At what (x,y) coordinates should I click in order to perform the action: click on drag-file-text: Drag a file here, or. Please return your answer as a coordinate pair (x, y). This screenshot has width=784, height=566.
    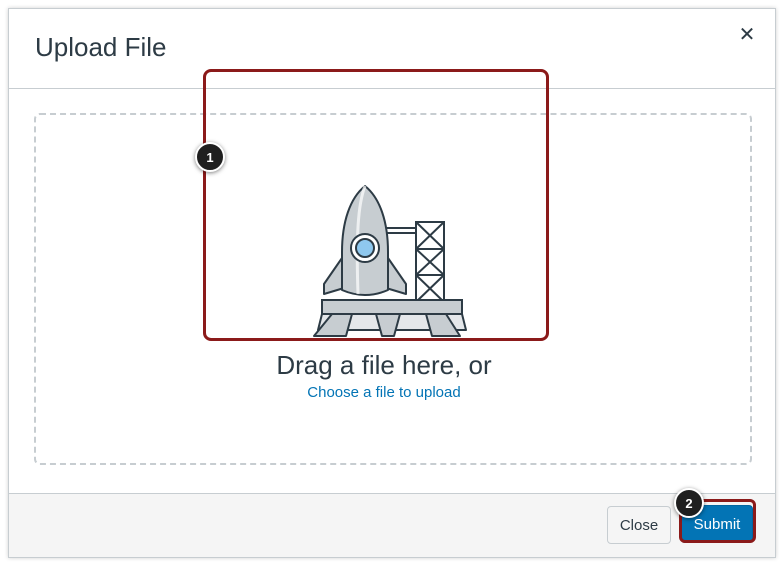
    Looking at the image, I should click on (384, 365).